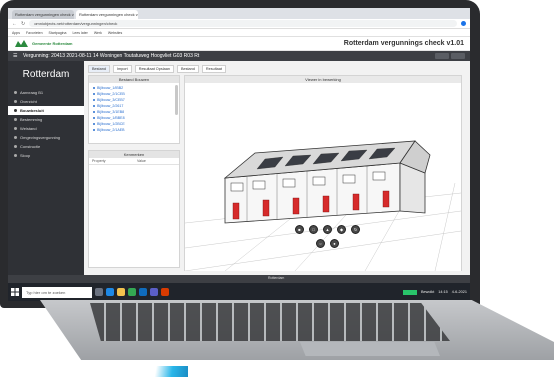  What do you see at coordinates (46, 74) in the screenshot?
I see `sidebar-city: Rotterdam` at bounding box center [46, 74].